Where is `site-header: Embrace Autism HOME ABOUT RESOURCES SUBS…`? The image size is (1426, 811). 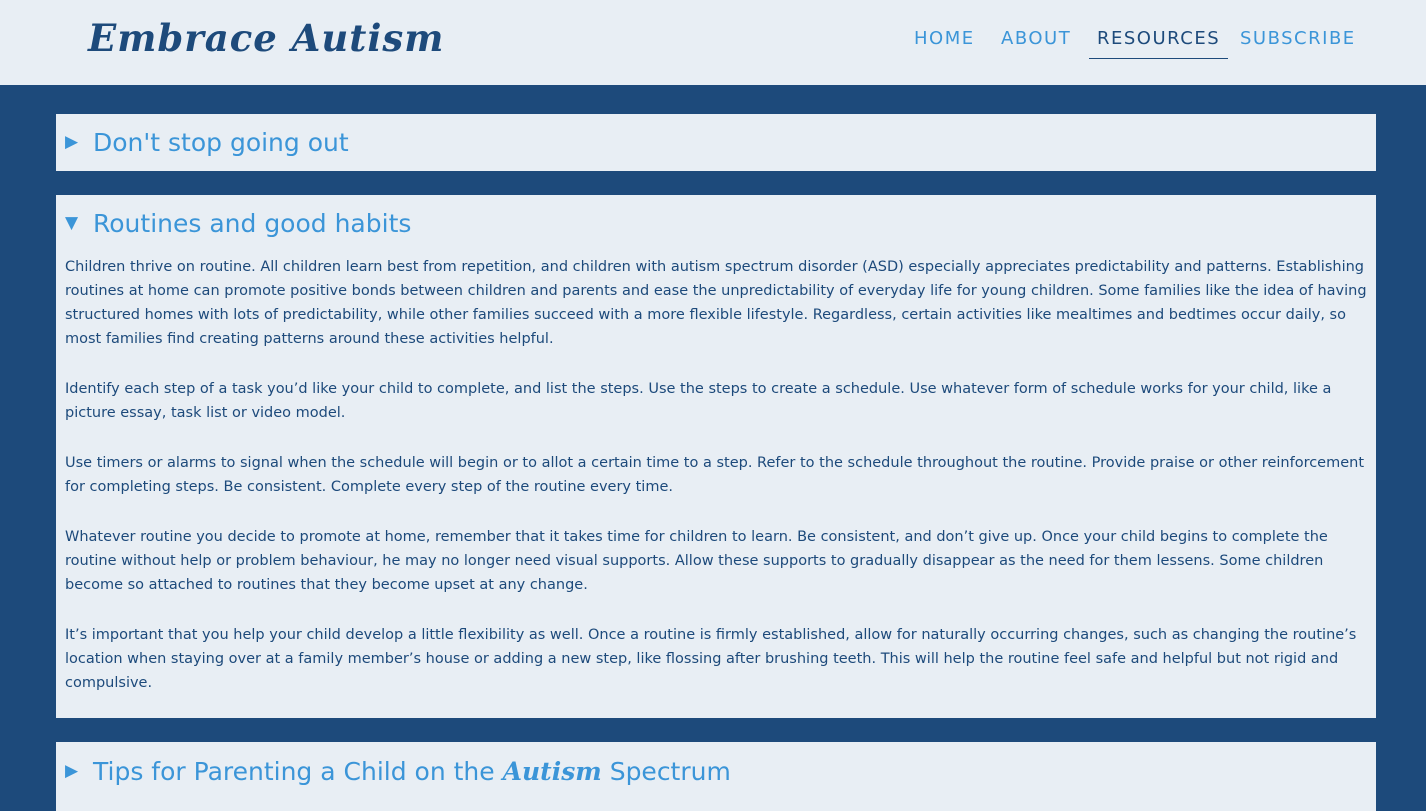
site-header: Embrace Autism HOME ABOUT RESOURCES SUBS… is located at coordinates (713, 42).